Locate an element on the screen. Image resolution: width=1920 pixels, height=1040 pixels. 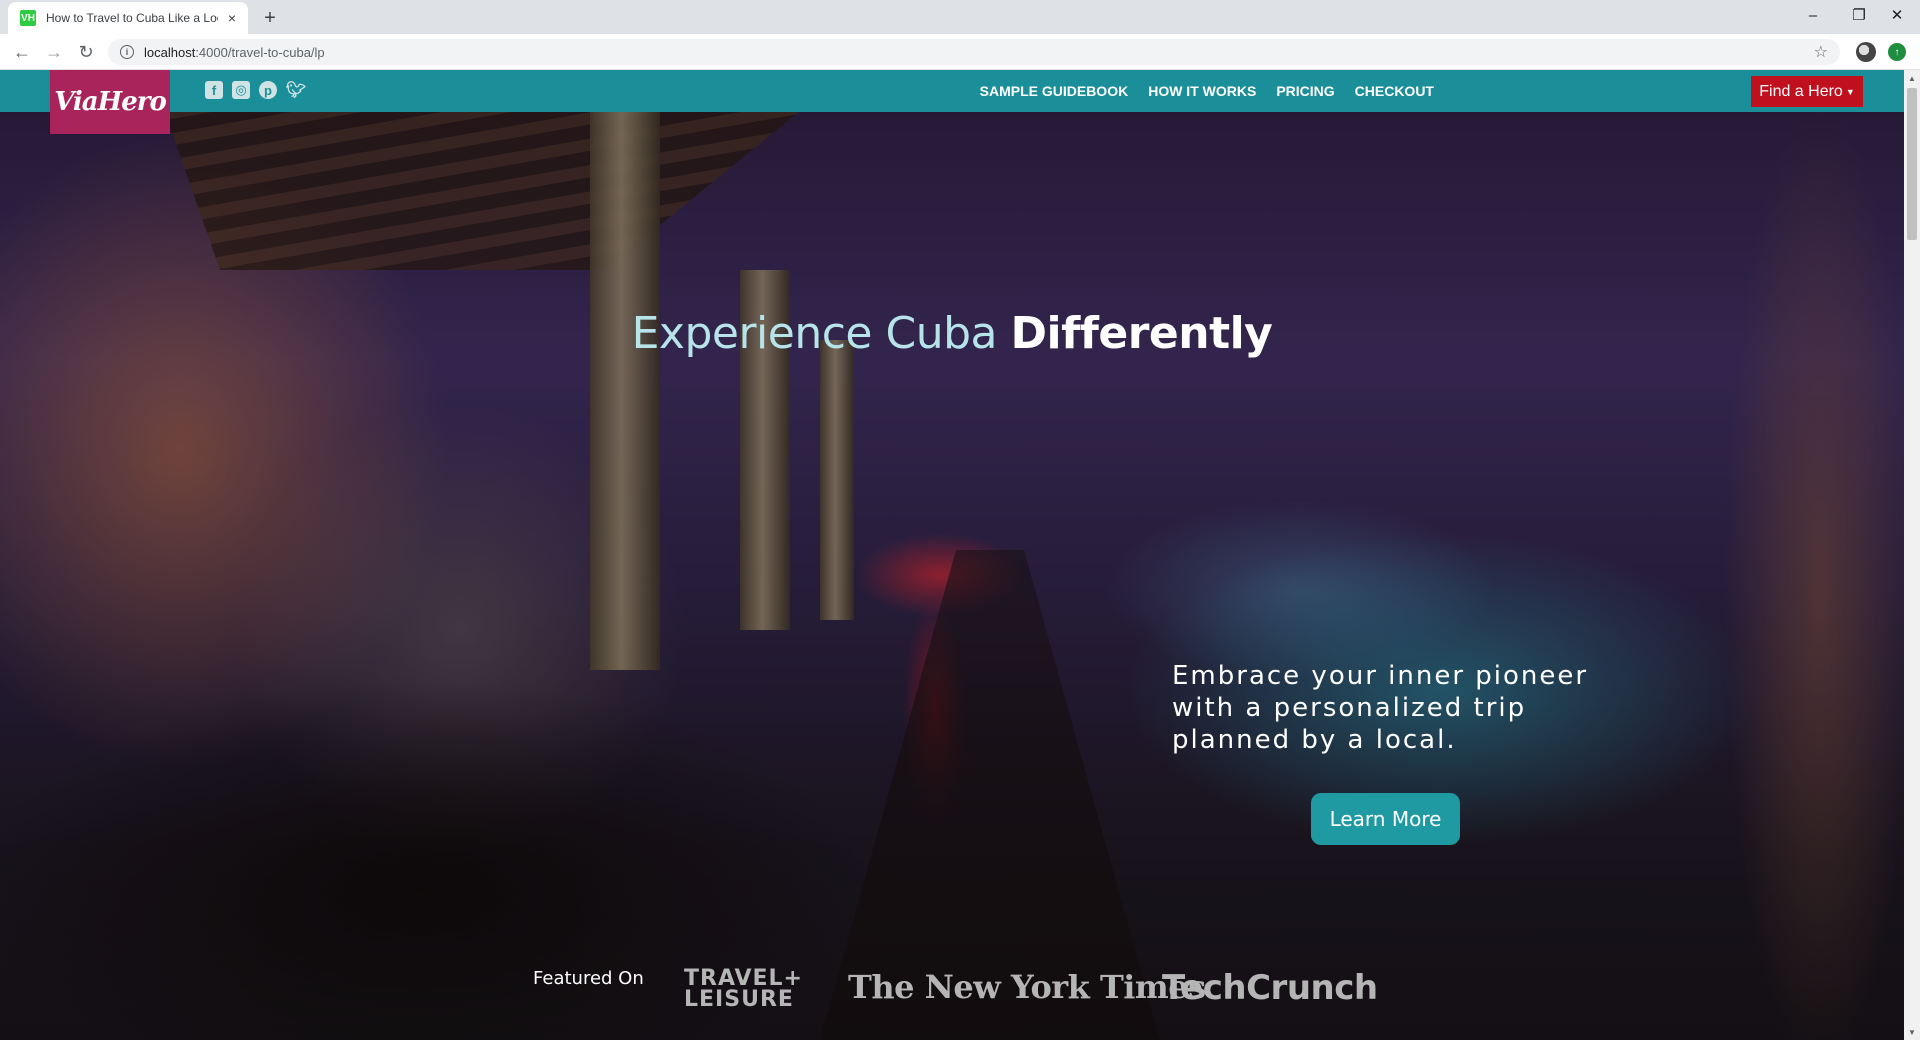
scroll-down-icon: ▼ is located at coordinates (1912, 1032).